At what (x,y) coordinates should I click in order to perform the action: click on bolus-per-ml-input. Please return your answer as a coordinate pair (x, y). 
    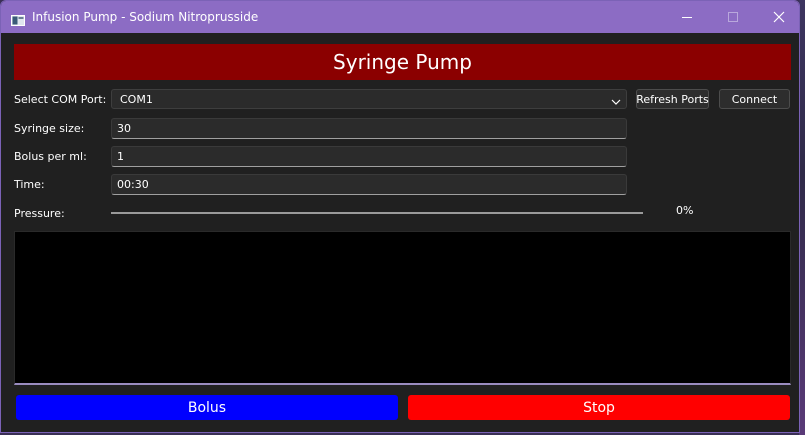
    Looking at the image, I should click on (369, 156).